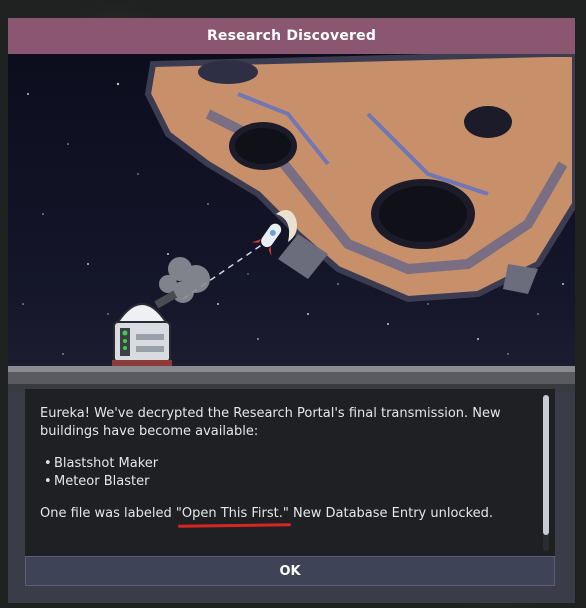 The width and height of the screenshot is (586, 608). I want to click on unlocked-buildings-list: Blastshot Maker Meteor Blaster, so click(285, 473).